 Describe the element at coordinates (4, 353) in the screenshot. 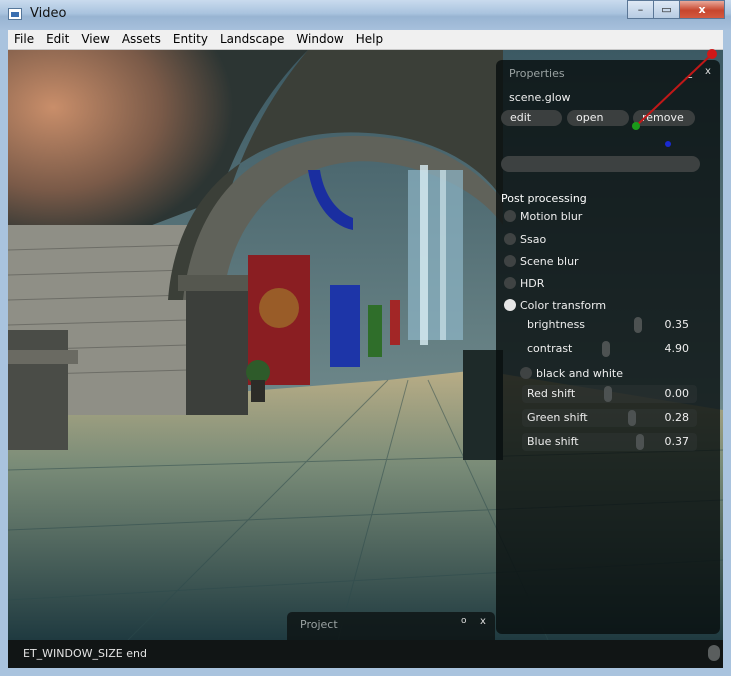

I see `window-frame-left` at that location.